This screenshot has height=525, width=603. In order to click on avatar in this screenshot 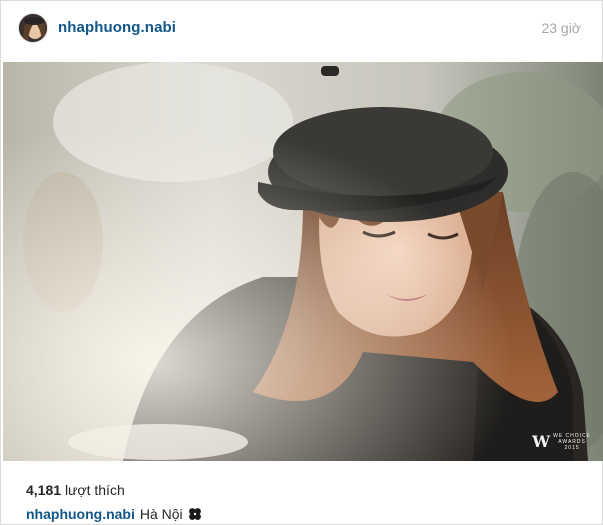, I will do `click(33, 28)`.